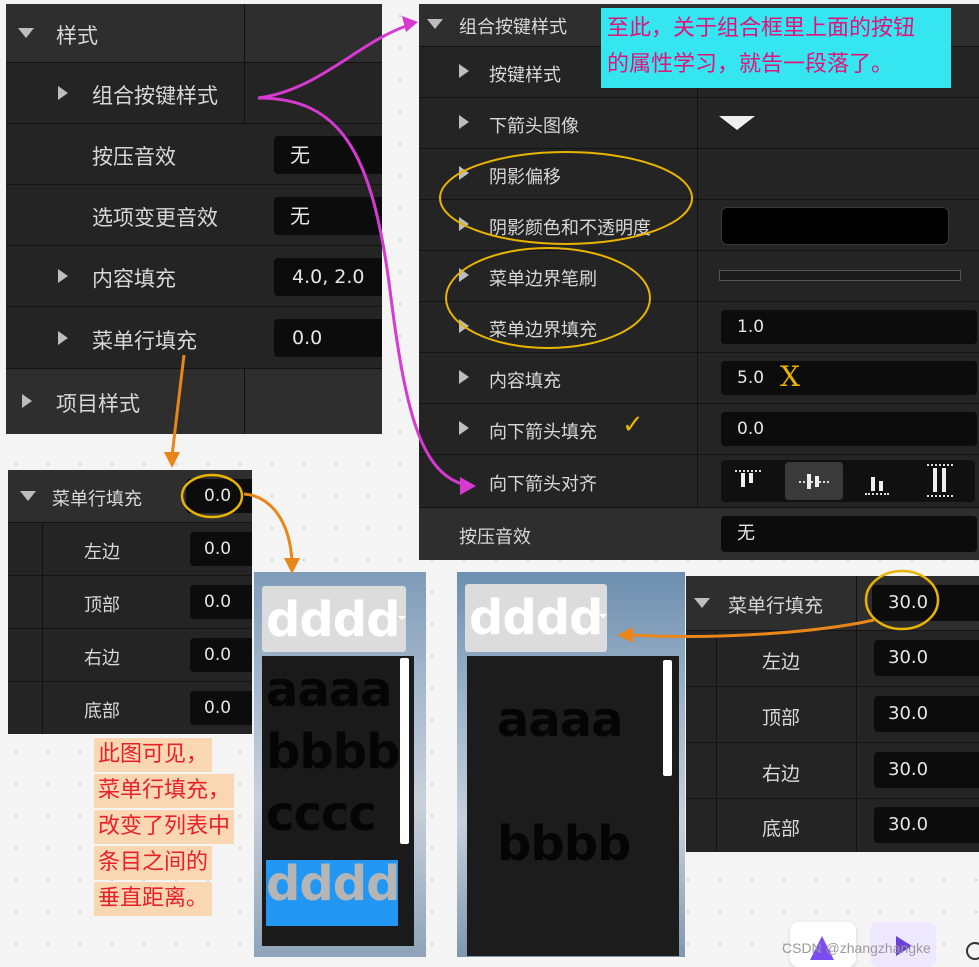 The width and height of the screenshot is (979, 967). What do you see at coordinates (699, 481) in the screenshot?
I see `down-arrow-align-row: 向下箭头对齐` at bounding box center [699, 481].